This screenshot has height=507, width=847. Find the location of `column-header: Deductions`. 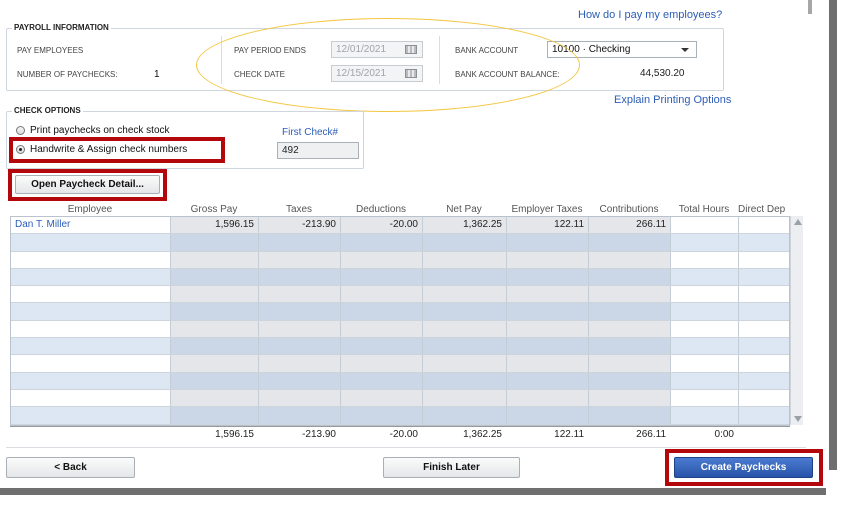

column-header: Deductions is located at coordinates (381, 209).